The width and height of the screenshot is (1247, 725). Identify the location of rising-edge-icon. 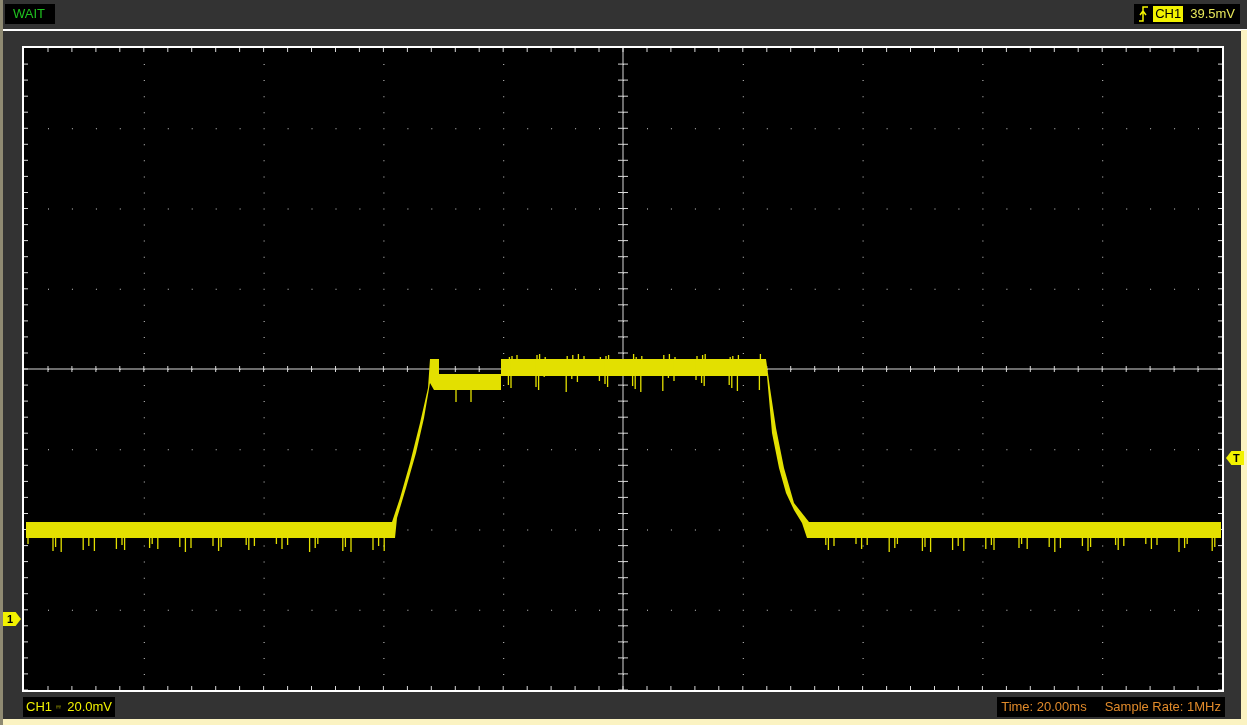
(1144, 14).